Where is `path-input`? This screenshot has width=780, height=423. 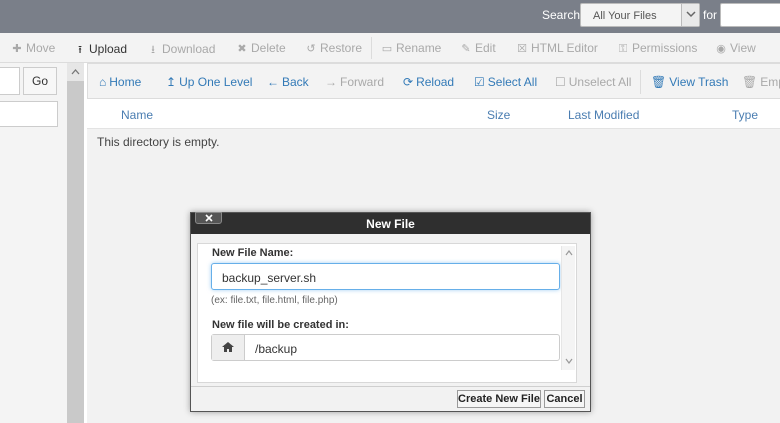 path-input is located at coordinates (10, 81).